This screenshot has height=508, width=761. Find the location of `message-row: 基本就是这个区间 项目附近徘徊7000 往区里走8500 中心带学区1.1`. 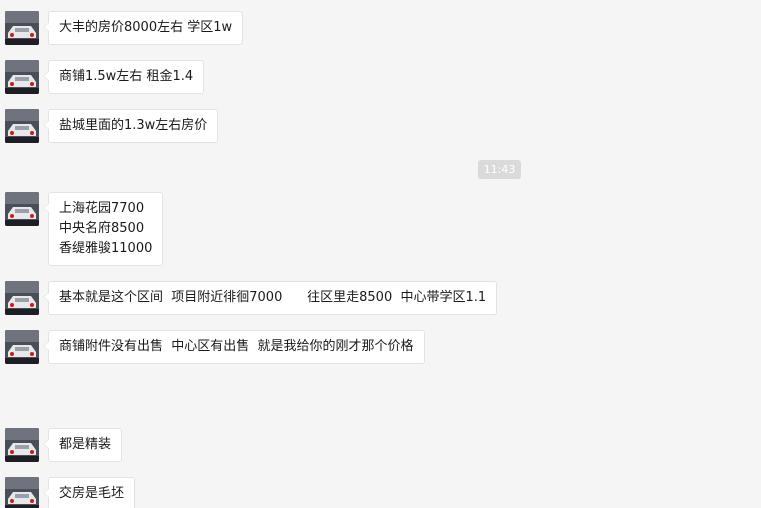

message-row: 基本就是这个区间 项目附近徘徊7000 往区里走8500 中心带学区1.1 is located at coordinates (251, 298).